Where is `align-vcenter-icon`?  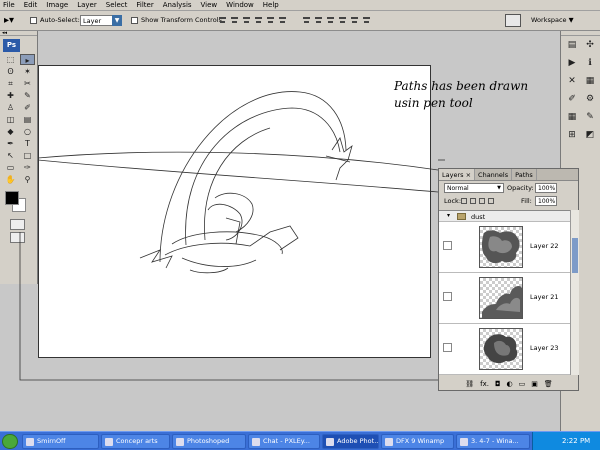
align-vcenter-icon is located at coordinates (234, 20).